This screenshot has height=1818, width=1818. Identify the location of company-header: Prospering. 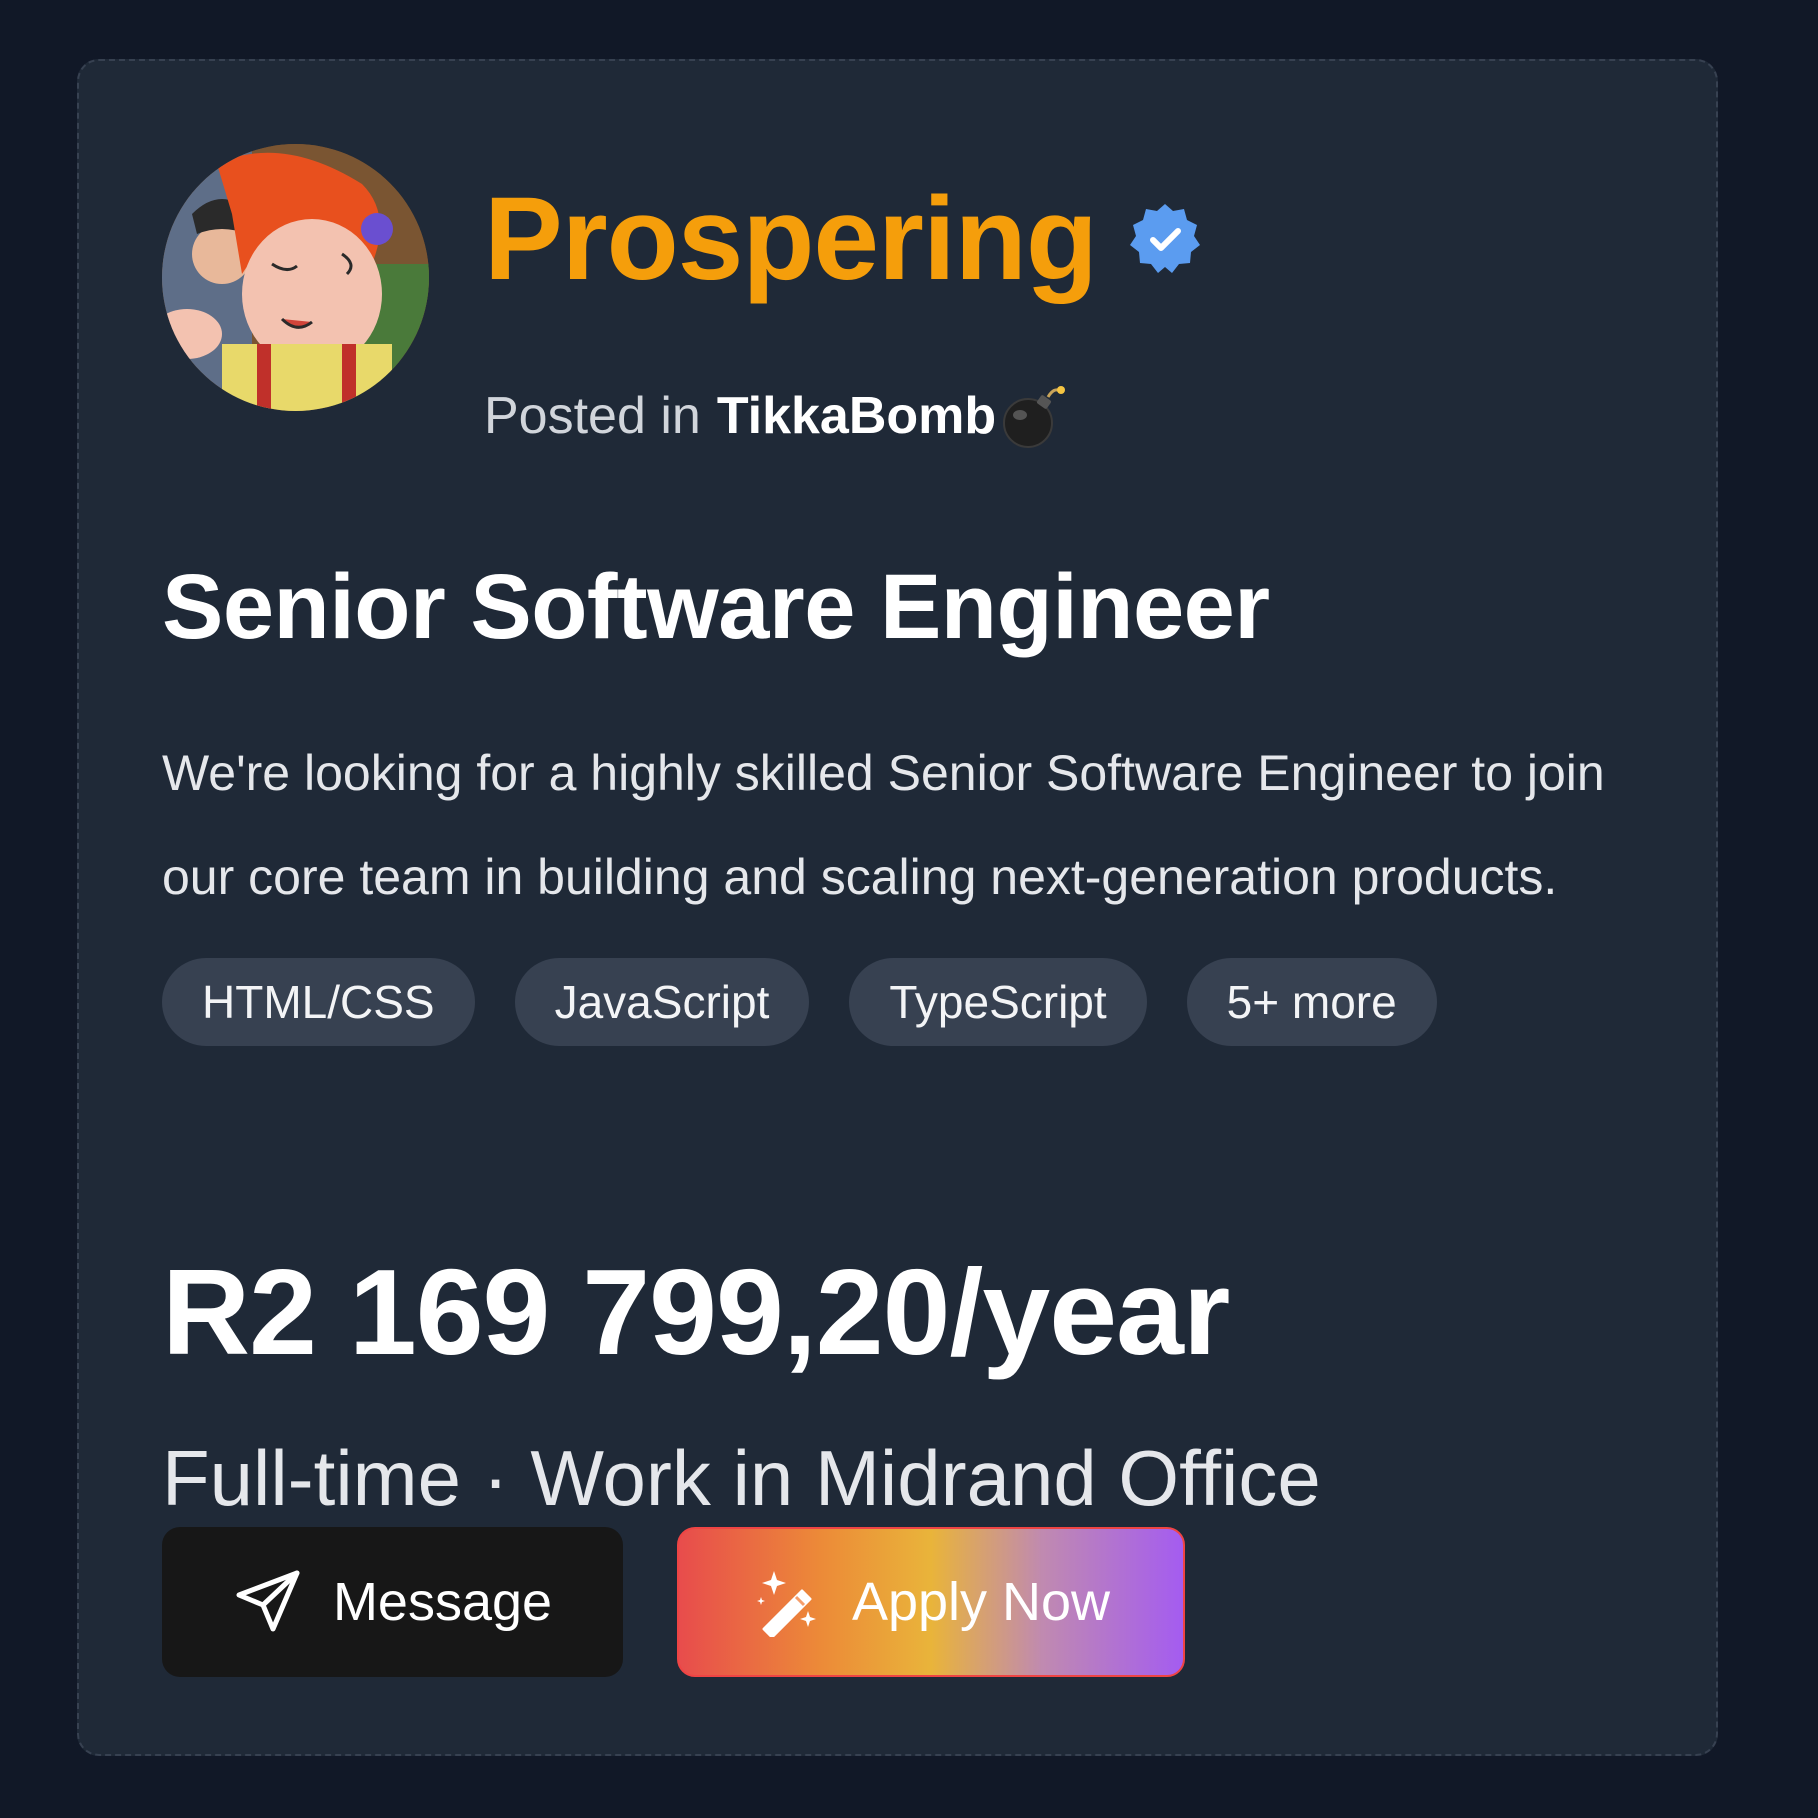
(843, 239).